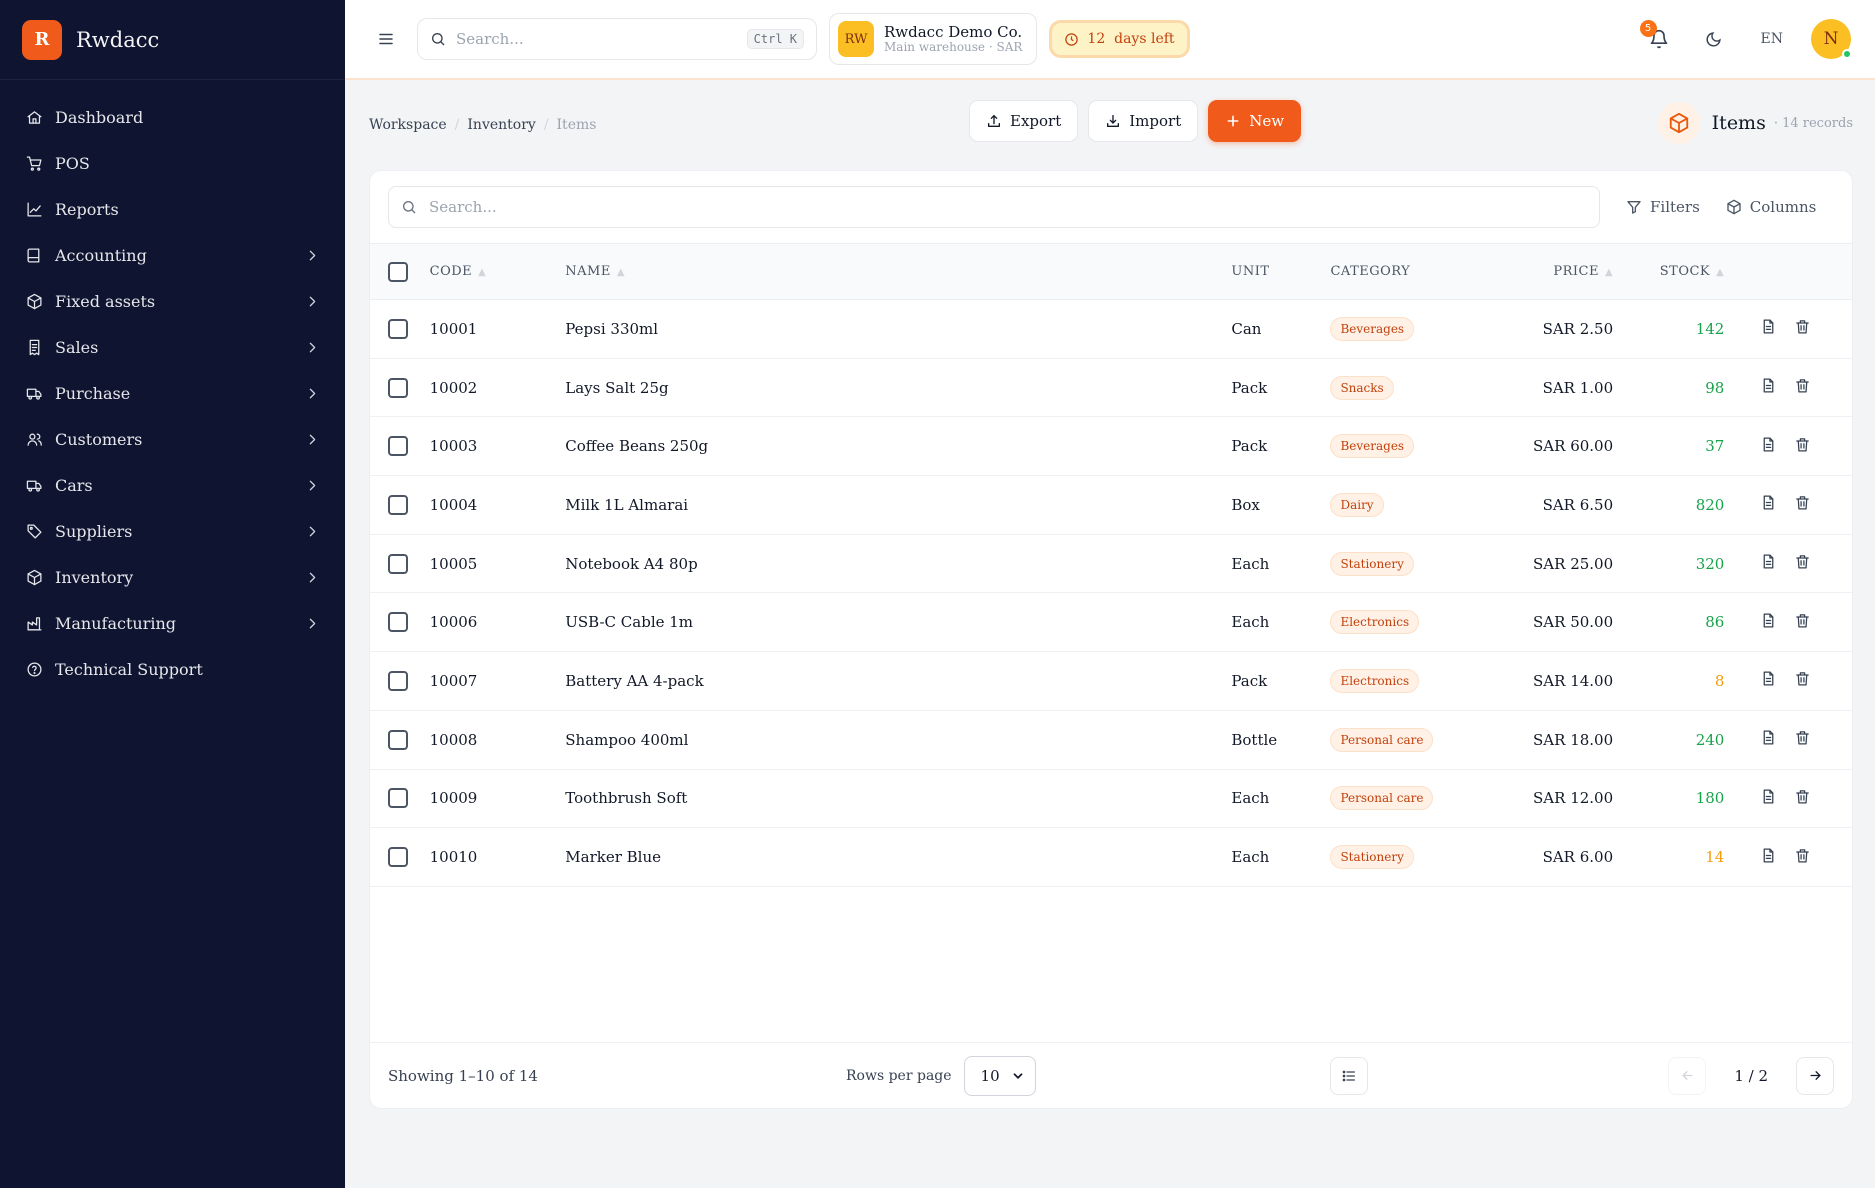  What do you see at coordinates (1771, 207) in the screenshot?
I see `columns-button: Columns` at bounding box center [1771, 207].